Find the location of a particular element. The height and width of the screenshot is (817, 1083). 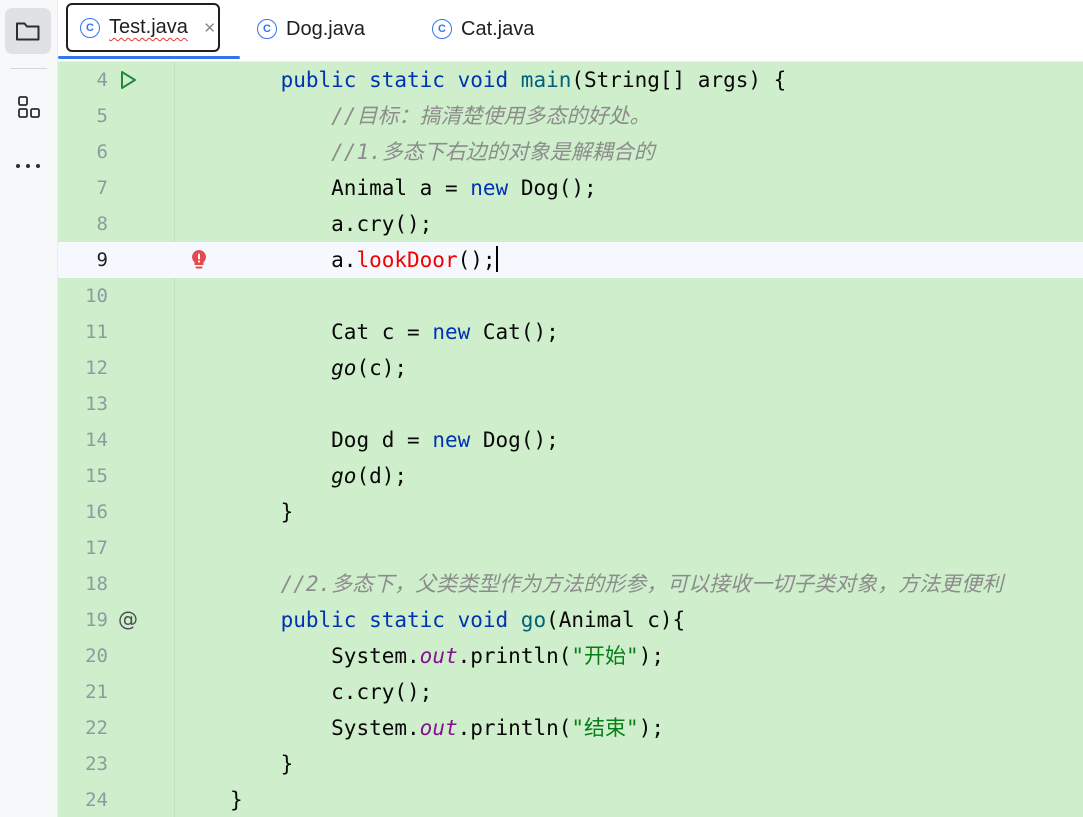

code-line: 19 @ public static void go(Animal c){ is located at coordinates (570, 620).